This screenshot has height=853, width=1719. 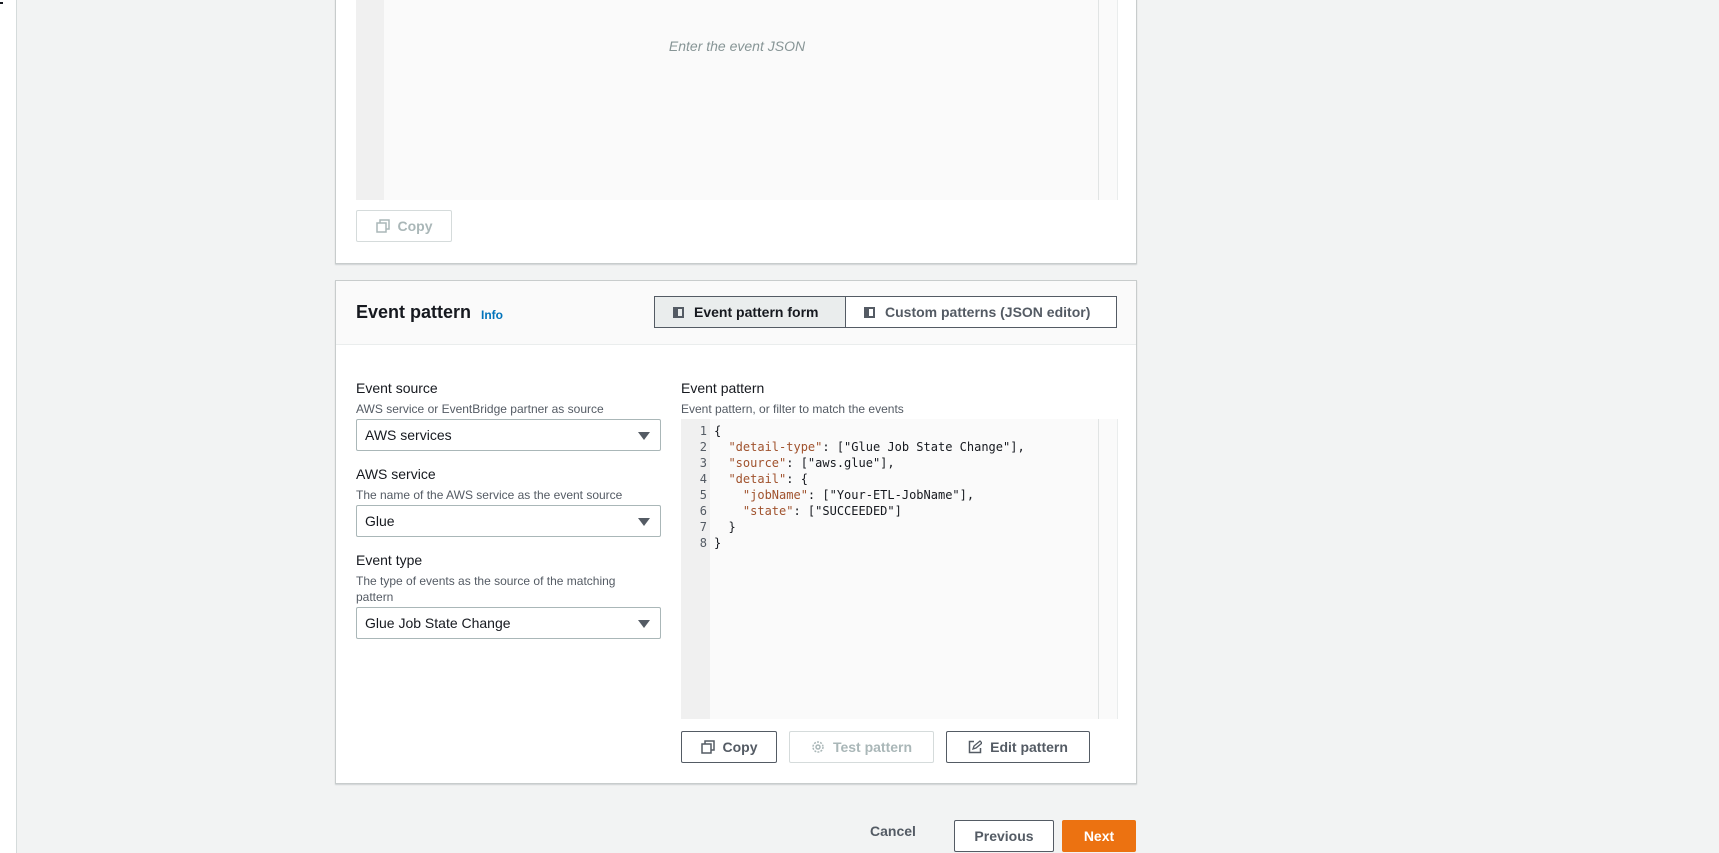 I want to click on editor-scroll-divider, so click(x=1098, y=100).